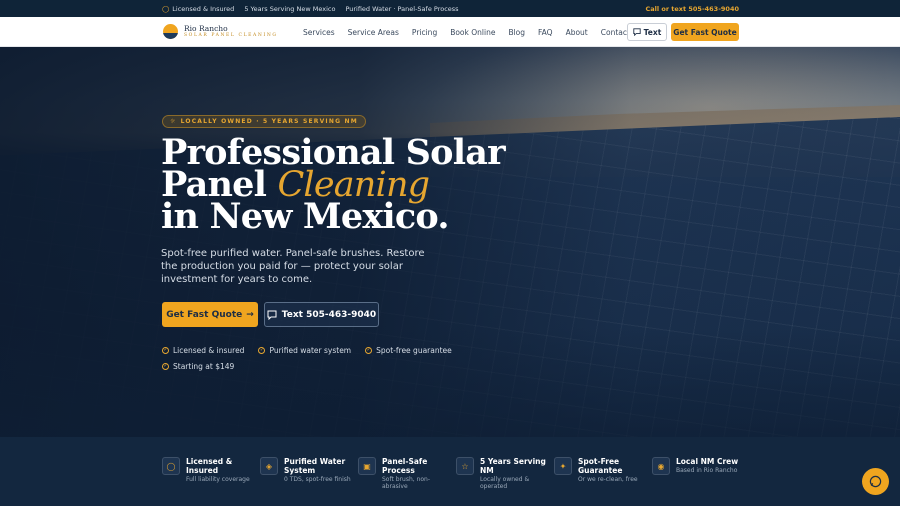 Image resolution: width=900 pixels, height=506 pixels. I want to click on lock-icon: ▣, so click(367, 466).